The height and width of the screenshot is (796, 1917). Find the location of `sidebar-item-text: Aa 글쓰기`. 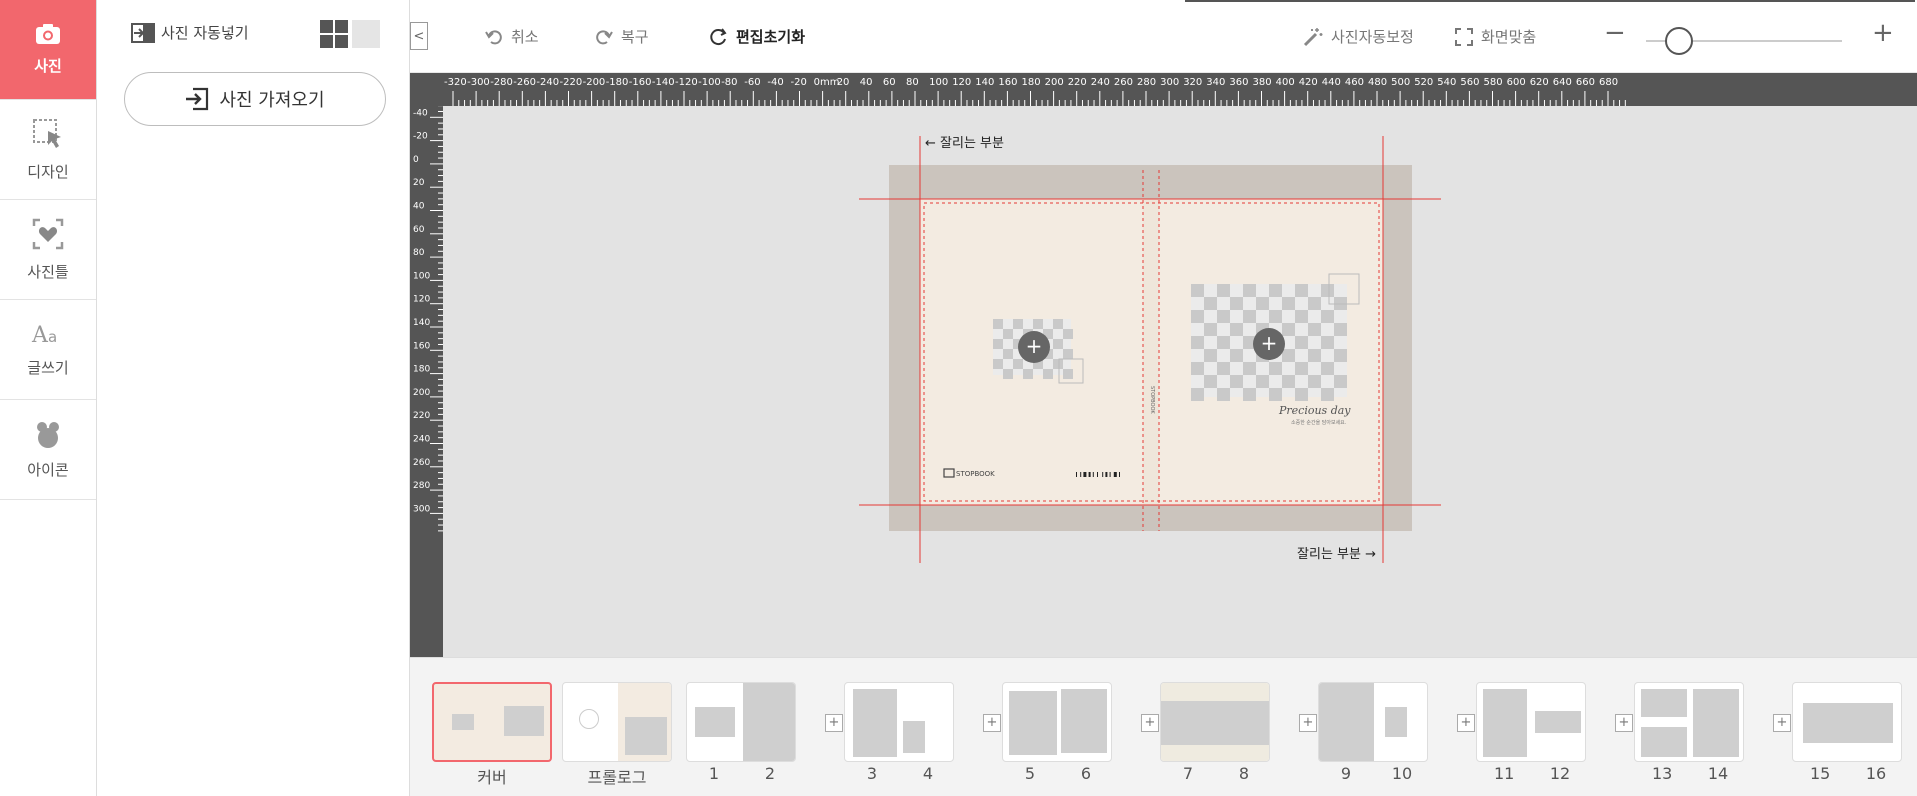

sidebar-item-text: Aa 글쓰기 is located at coordinates (48, 350).